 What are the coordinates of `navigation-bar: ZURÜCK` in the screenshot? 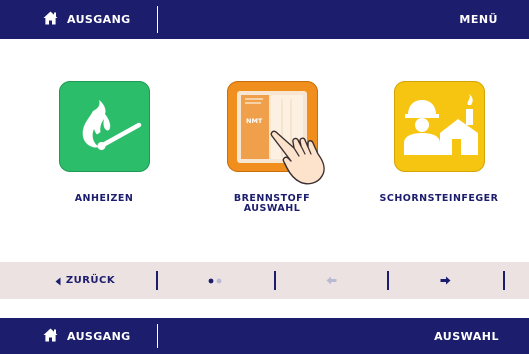 It's located at (264, 280).